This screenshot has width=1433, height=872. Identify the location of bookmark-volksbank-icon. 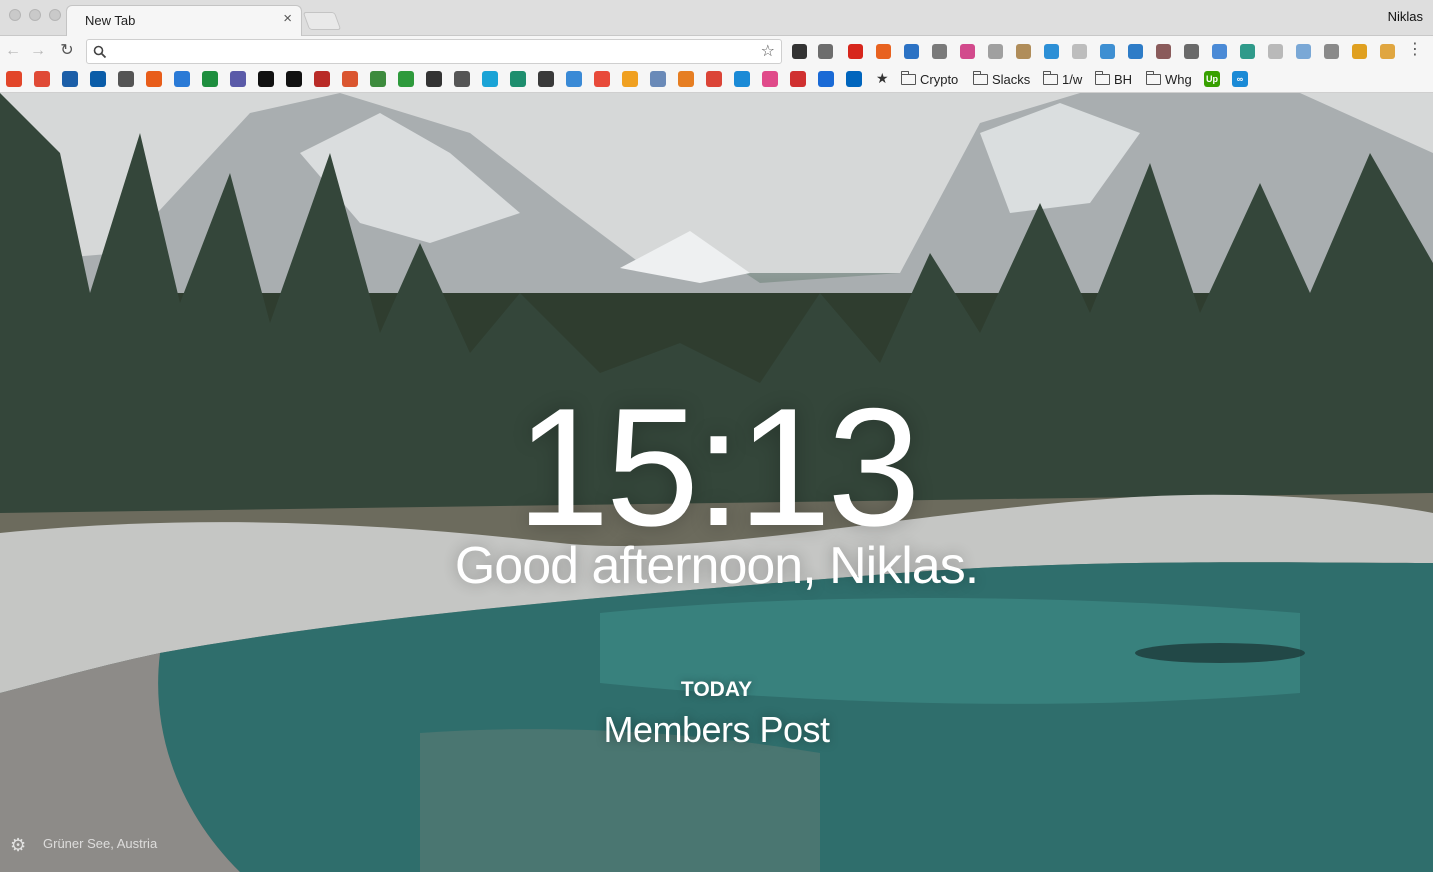
(98, 79).